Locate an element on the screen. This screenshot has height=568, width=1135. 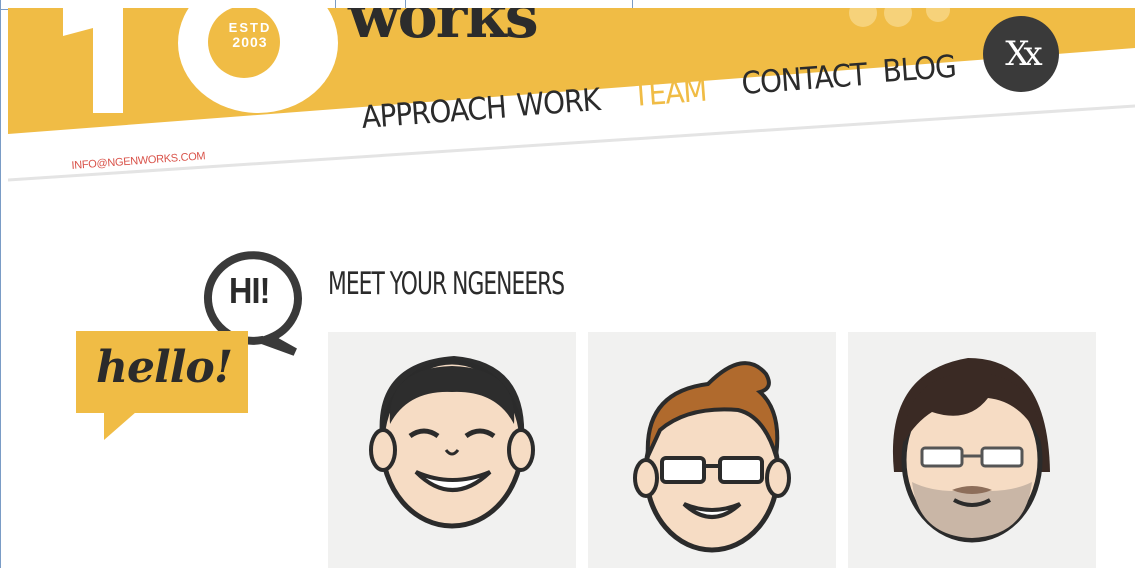
nav-team: TEAM is located at coordinates (669, 93).